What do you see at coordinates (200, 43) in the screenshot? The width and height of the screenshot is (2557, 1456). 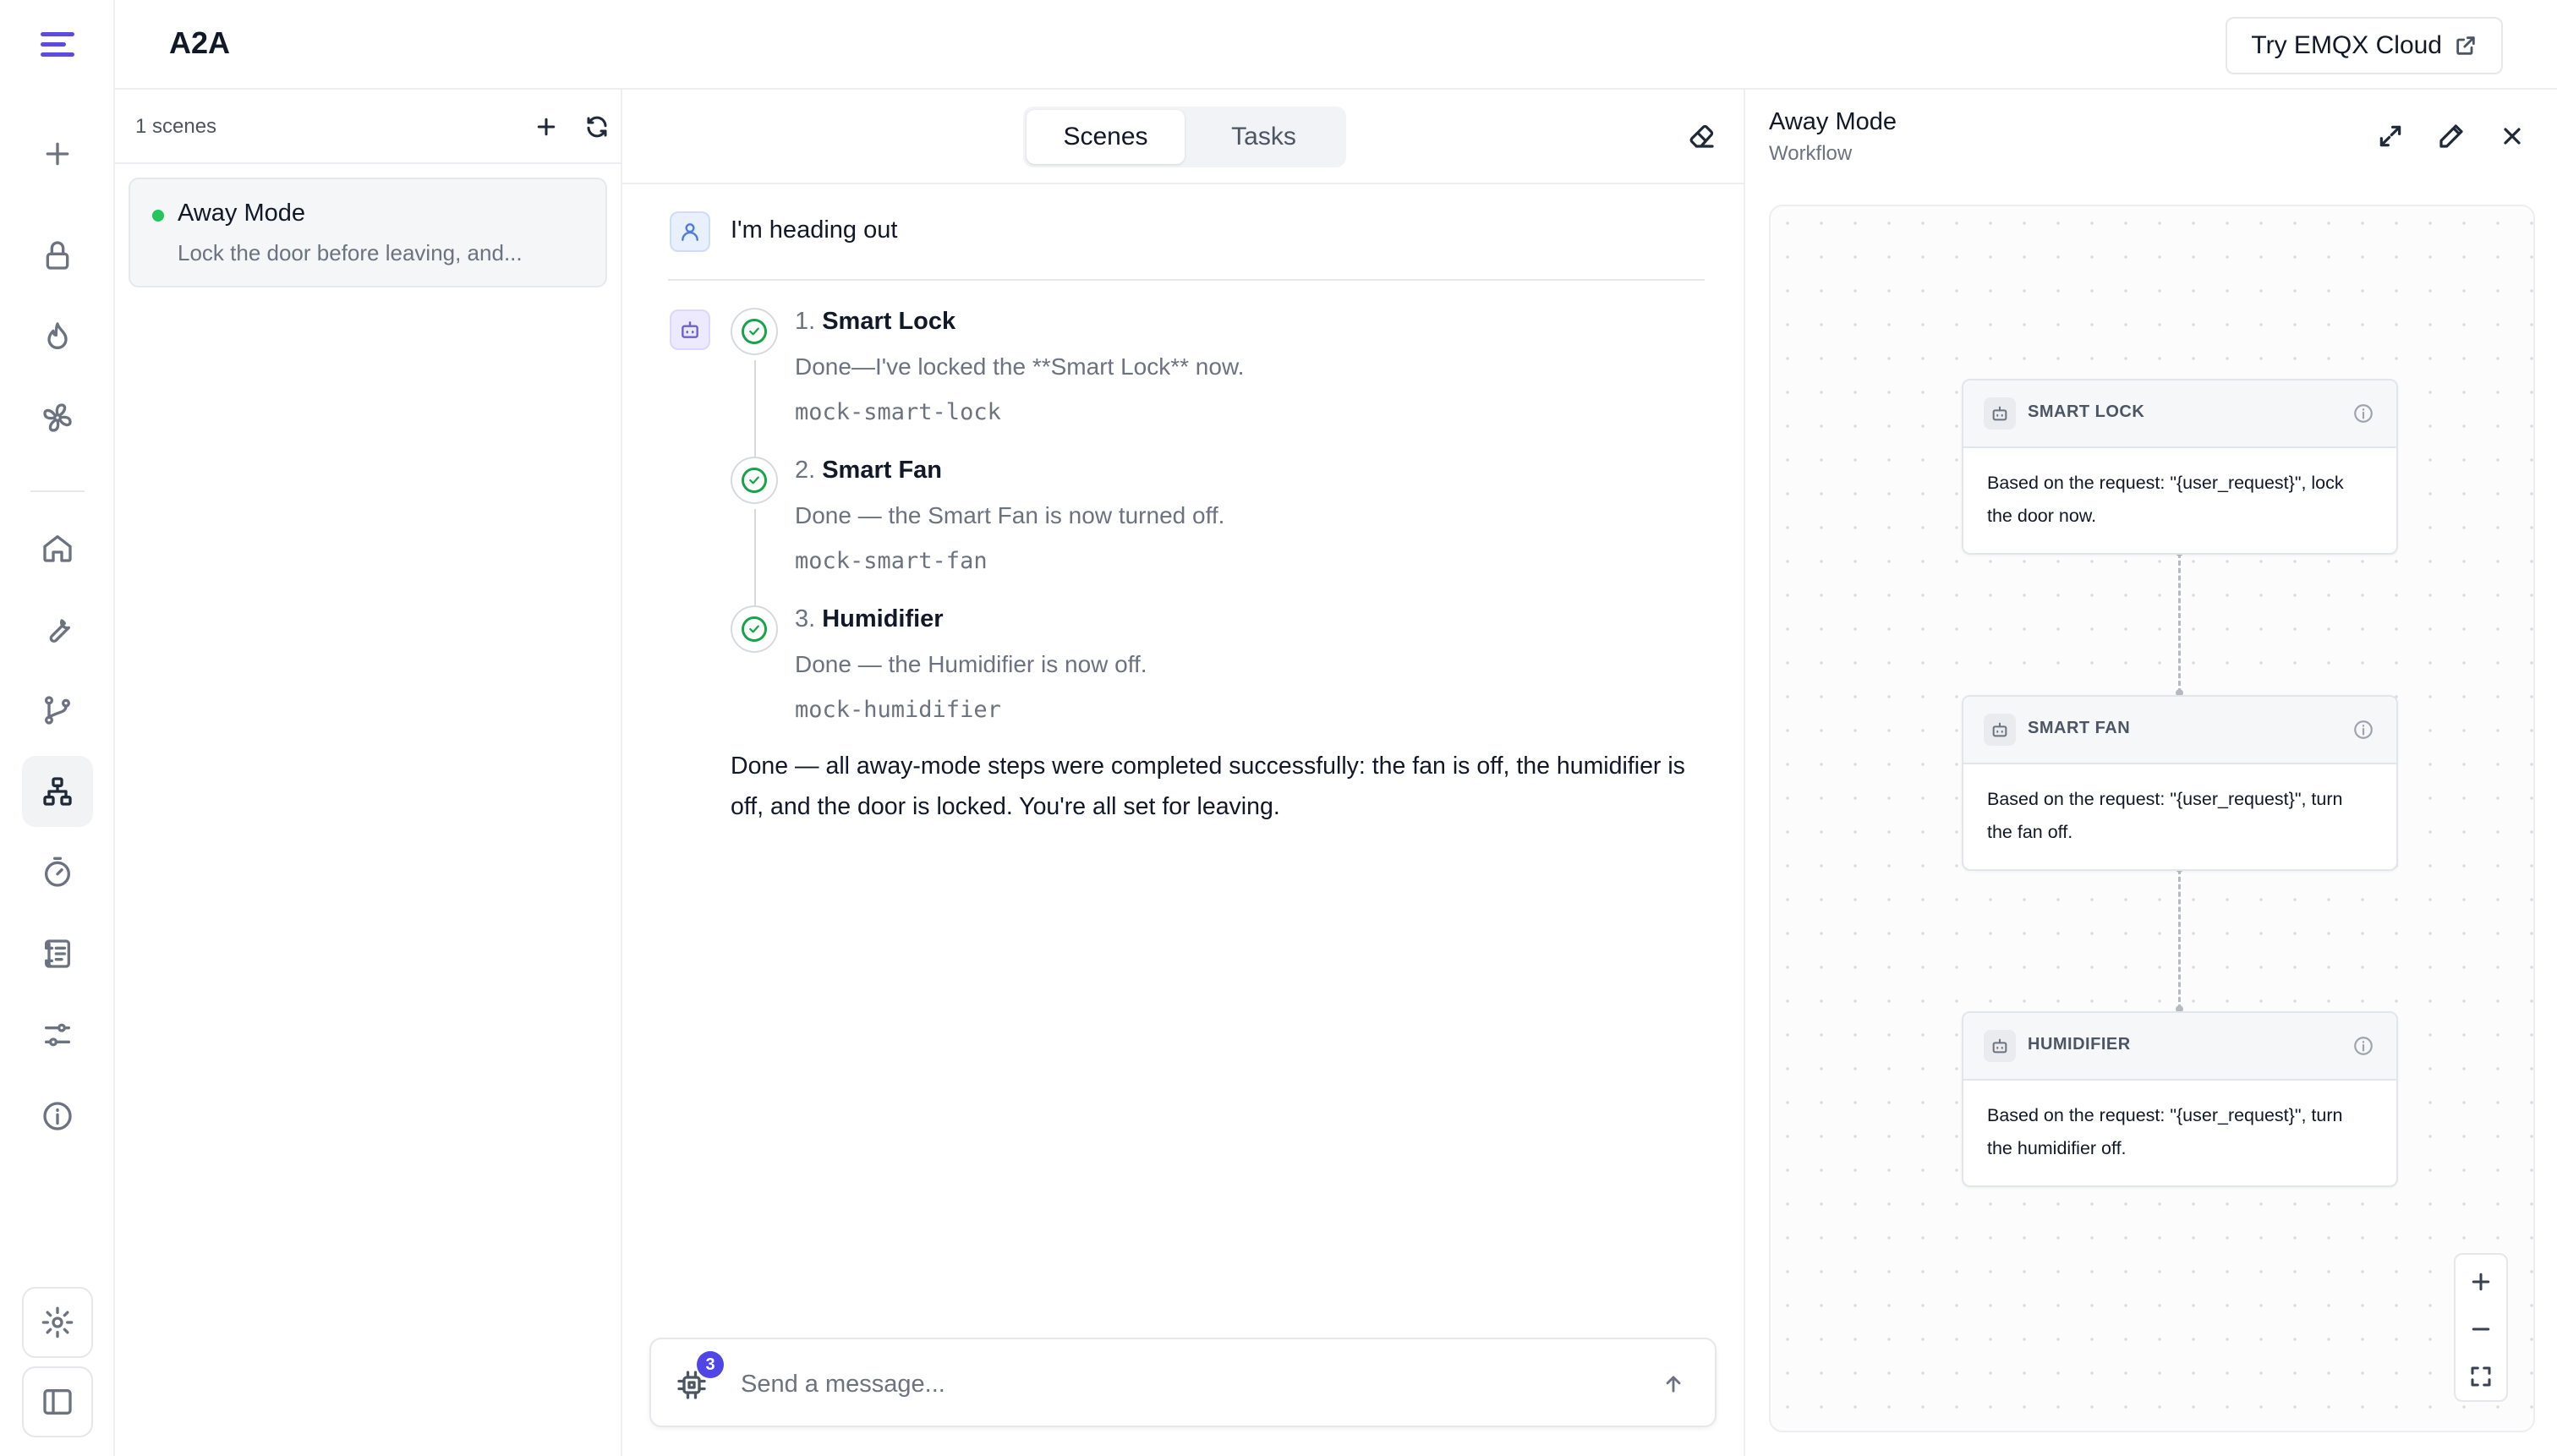 I see `app-title: A2A` at bounding box center [200, 43].